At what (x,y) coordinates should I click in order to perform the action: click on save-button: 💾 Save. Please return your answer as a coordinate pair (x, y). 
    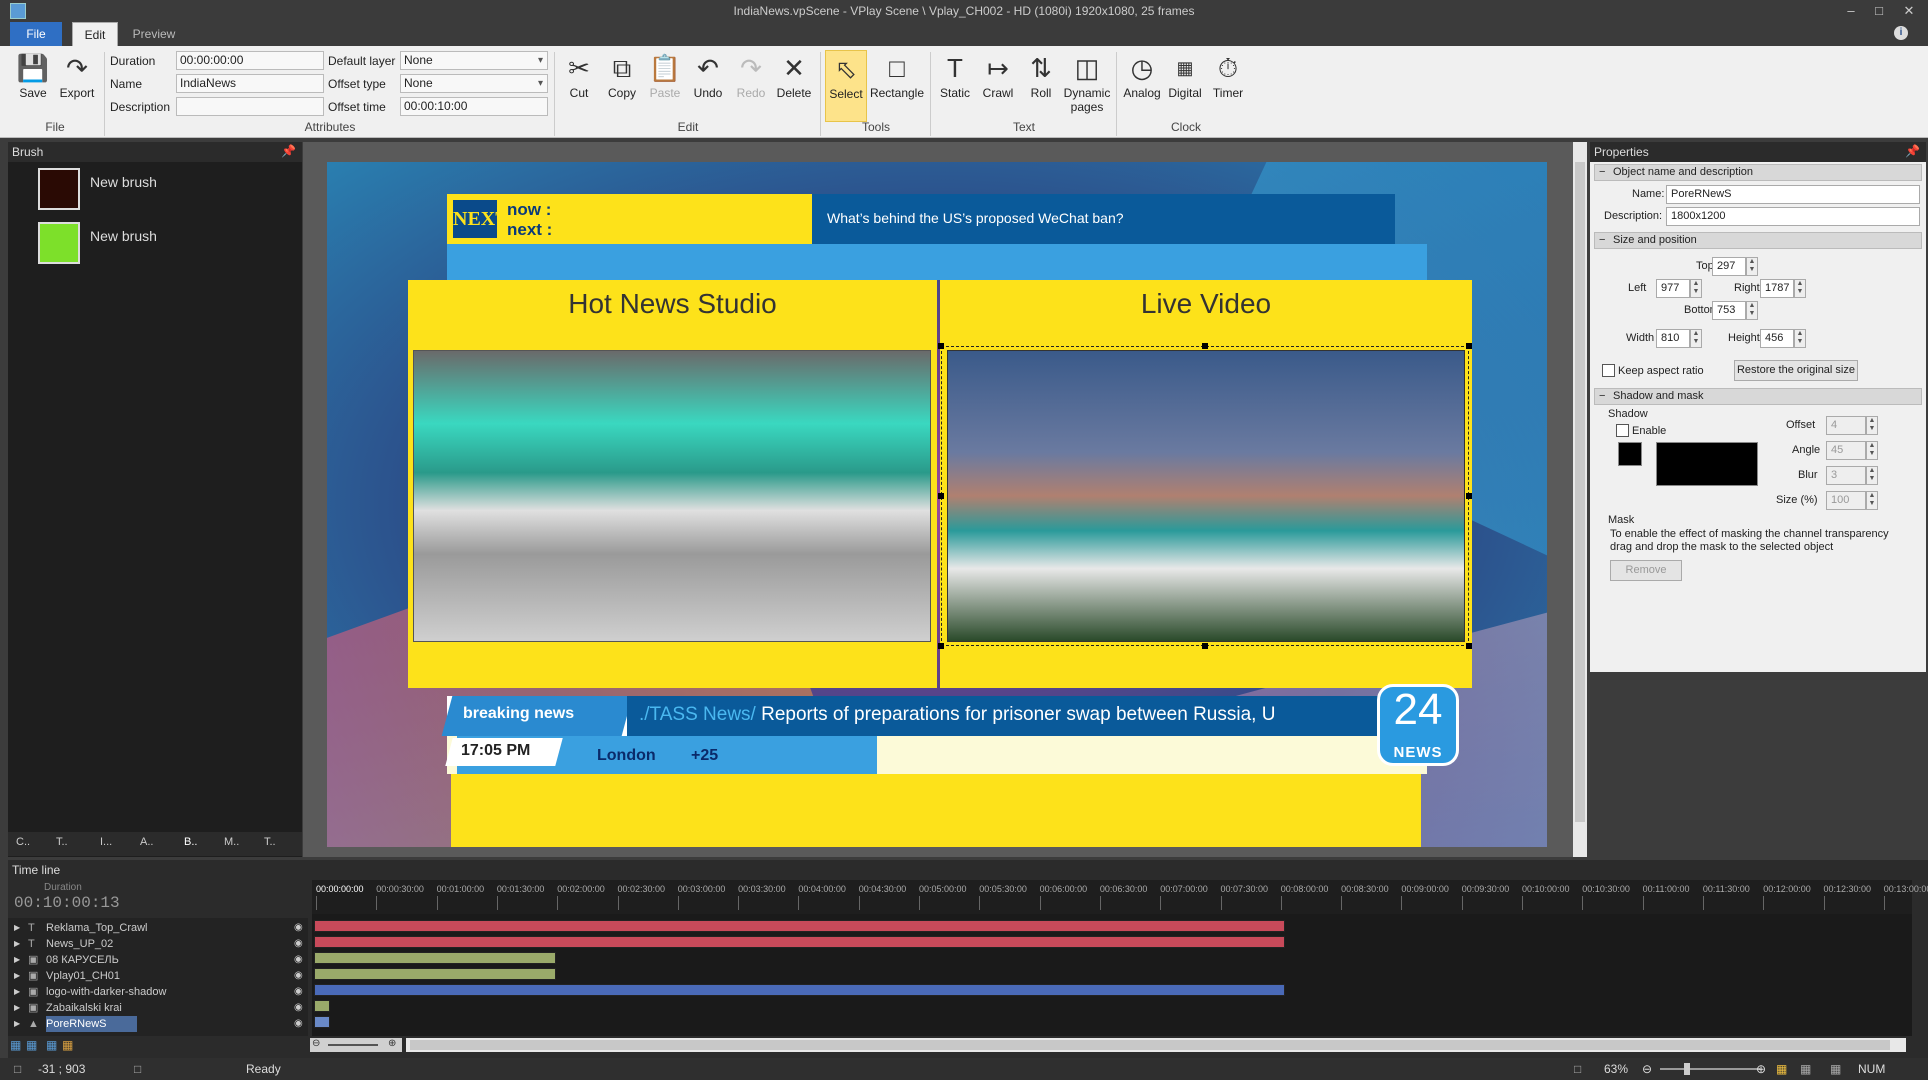
    Looking at the image, I should click on (33, 86).